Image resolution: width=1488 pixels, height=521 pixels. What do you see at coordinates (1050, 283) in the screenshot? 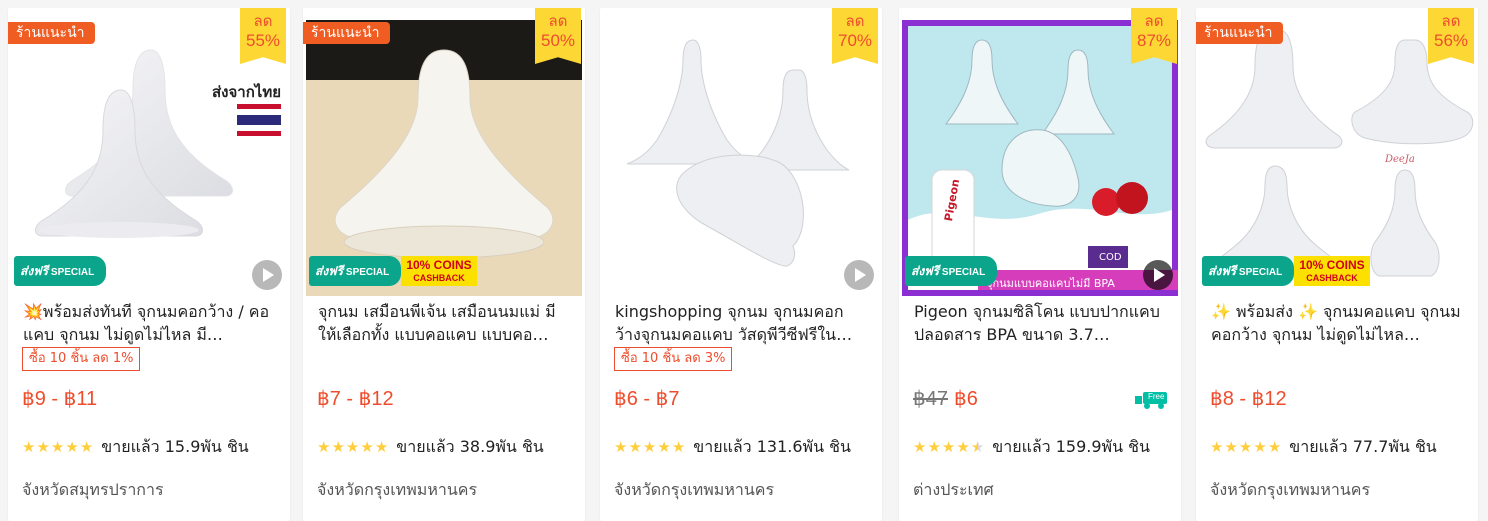
I see `image-caption: จุกนมแบบคอแคบไม่มี BPA` at bounding box center [1050, 283].